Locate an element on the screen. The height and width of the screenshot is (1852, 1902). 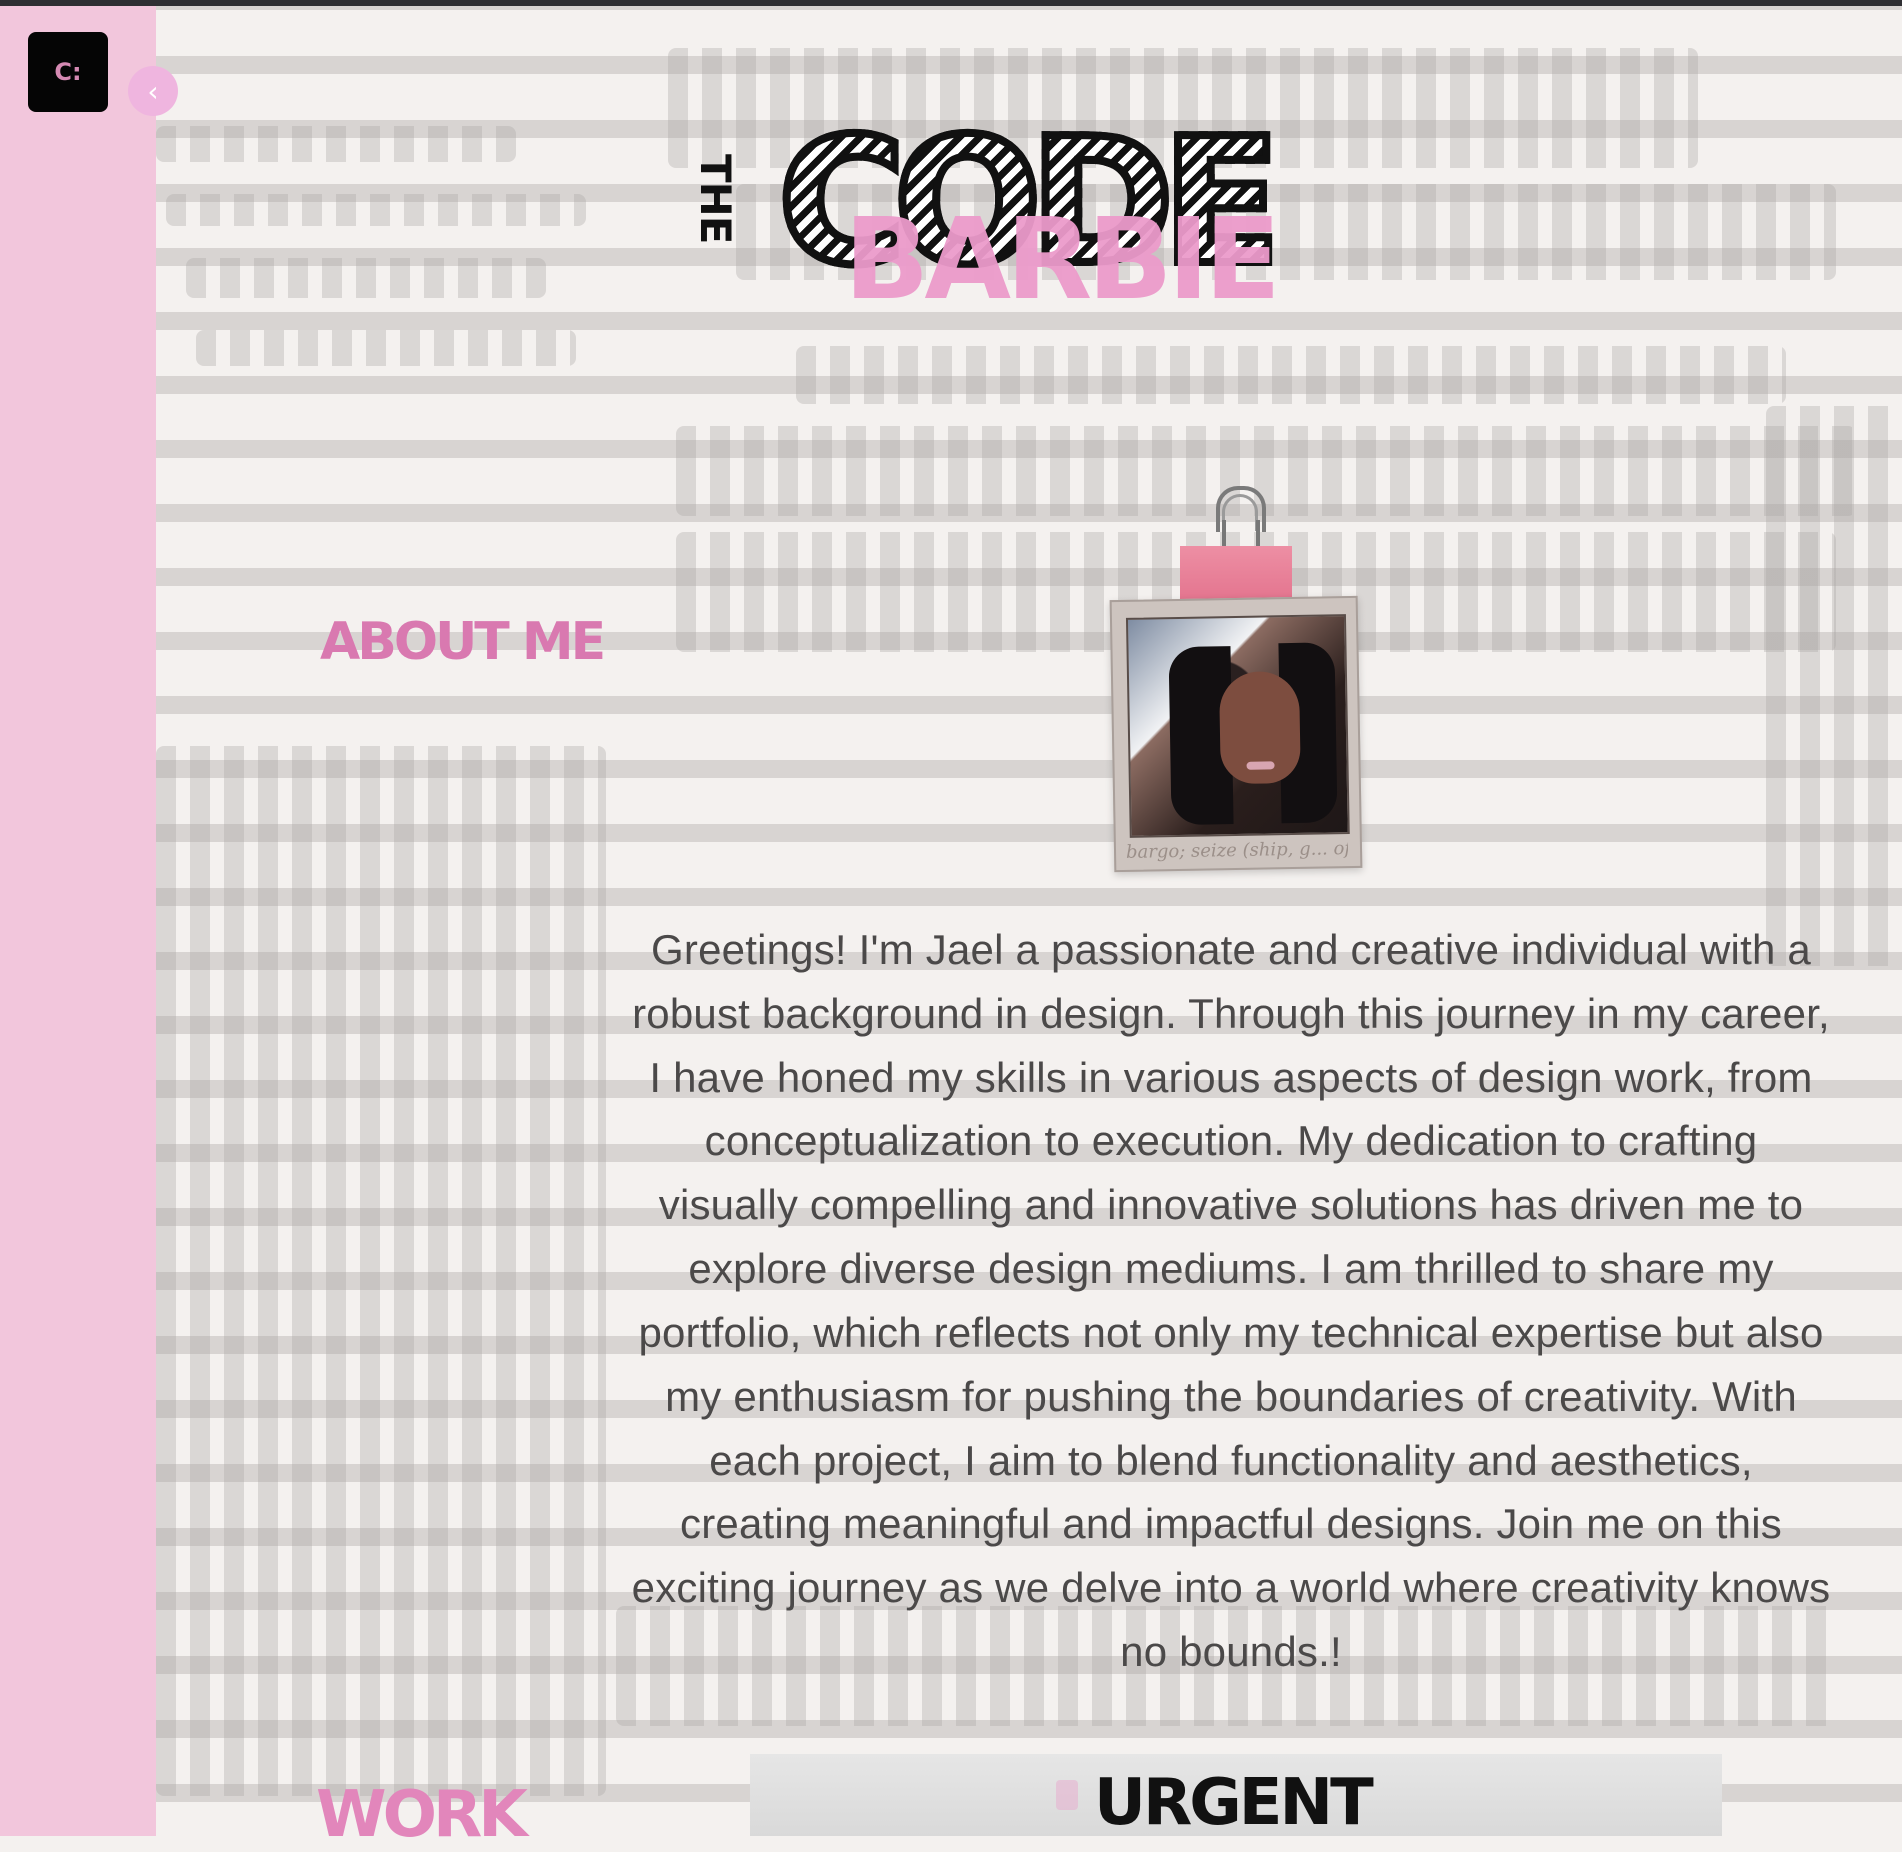
profile-card: bargo; seize (ship, g... of Rom is located at coordinates (1236, 681).